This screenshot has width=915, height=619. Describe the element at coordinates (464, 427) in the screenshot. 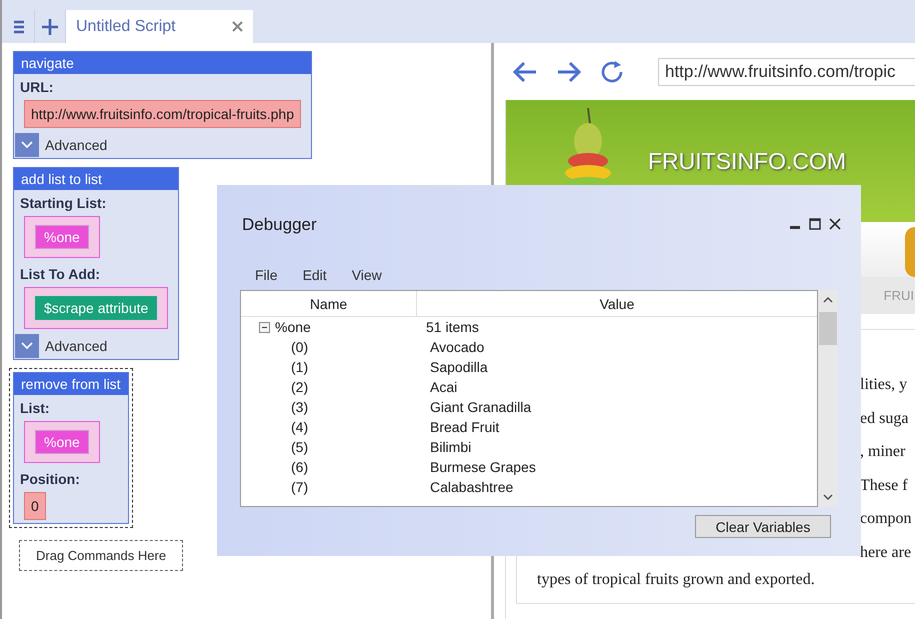

I see `variable-value: Bread Fruit` at that location.